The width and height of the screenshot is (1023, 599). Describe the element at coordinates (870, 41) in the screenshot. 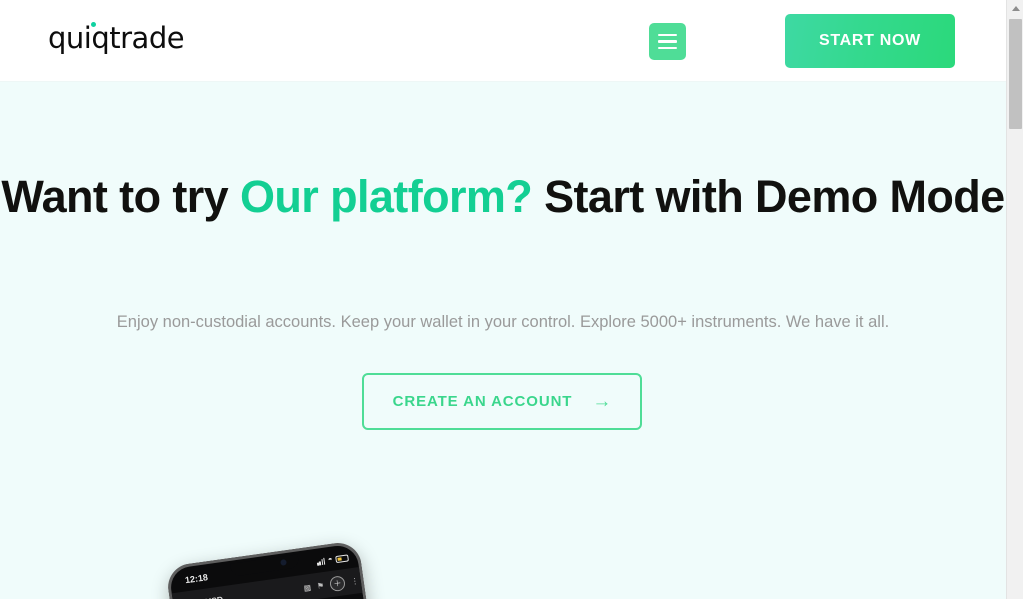

I see `start-now-button: START NOW` at that location.